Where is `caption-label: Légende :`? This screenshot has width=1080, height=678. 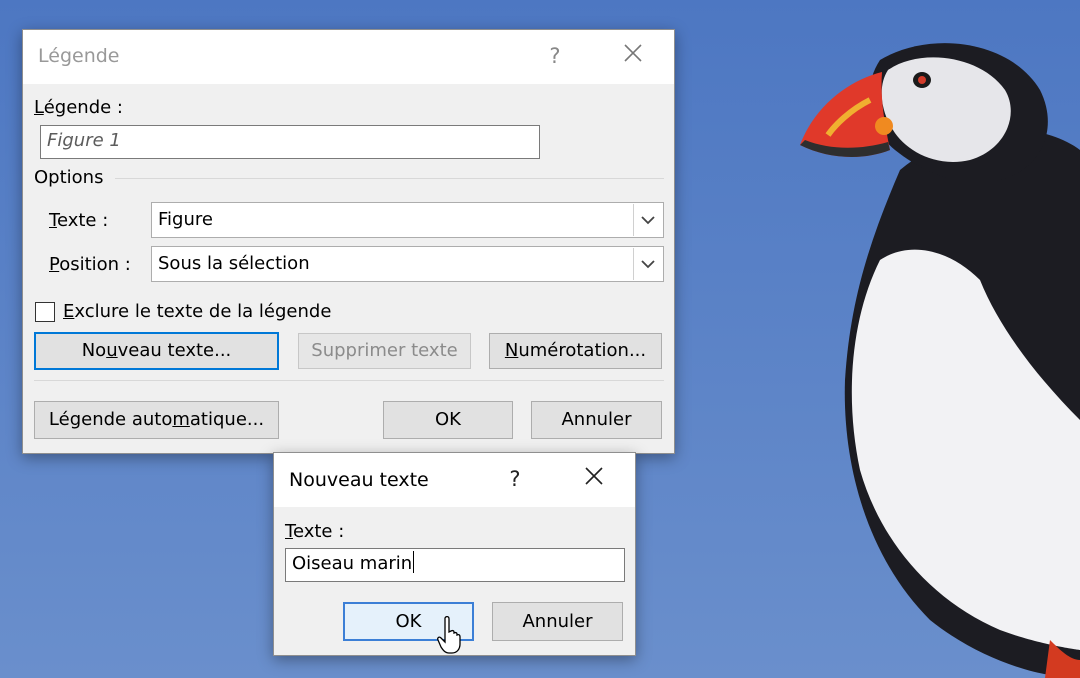
caption-label: Légende : is located at coordinates (78, 107).